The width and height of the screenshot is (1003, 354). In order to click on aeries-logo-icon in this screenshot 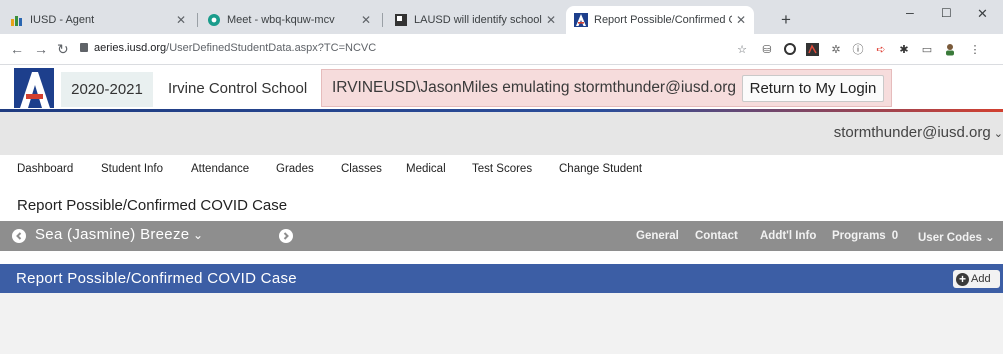, I will do `click(34, 88)`.